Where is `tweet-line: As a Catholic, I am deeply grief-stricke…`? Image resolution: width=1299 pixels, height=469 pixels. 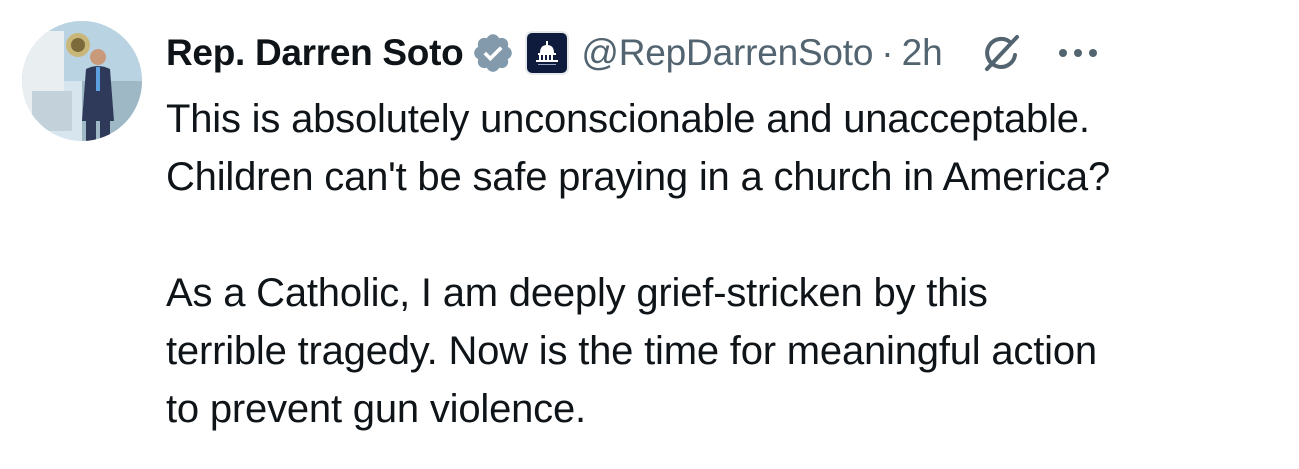
tweet-line: As a Catholic, I am deeply grief-stricke… is located at coordinates (577, 293).